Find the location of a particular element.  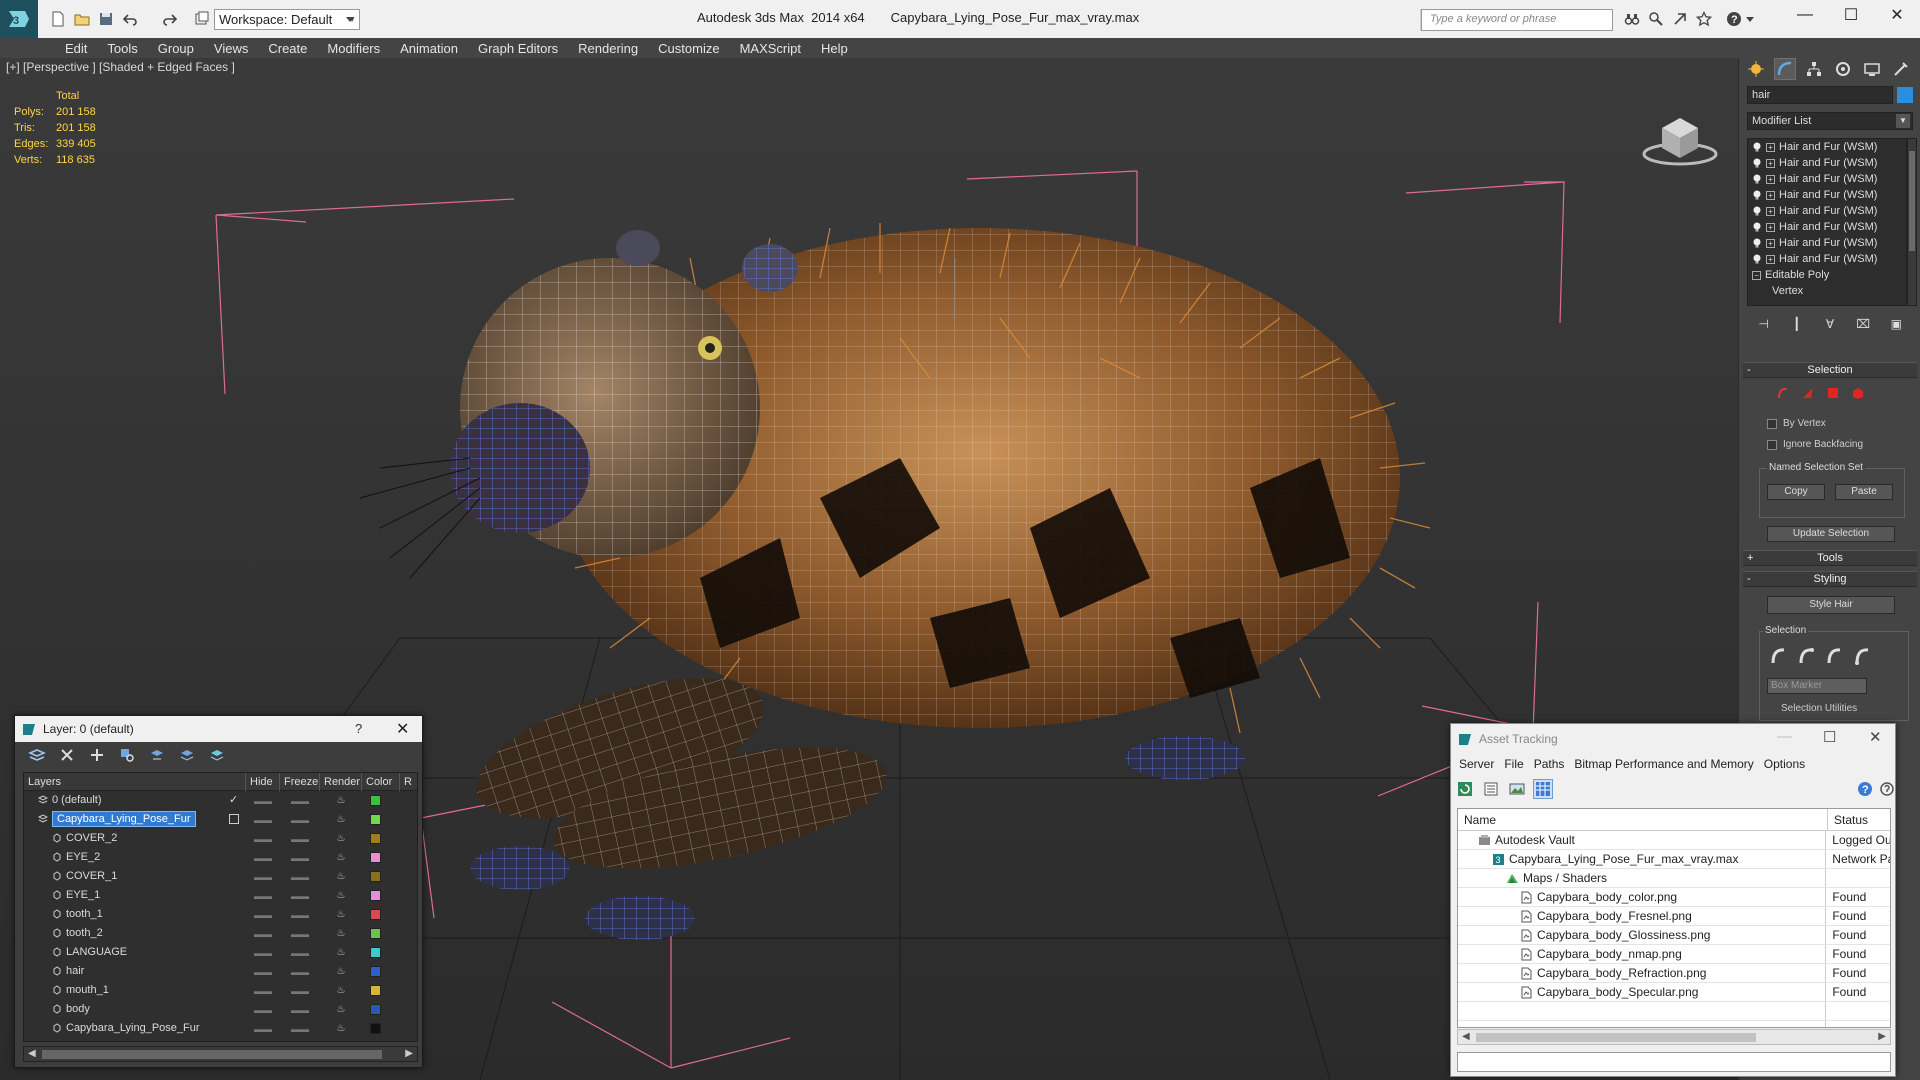

help-icon: ? is located at coordinates (1865, 789).